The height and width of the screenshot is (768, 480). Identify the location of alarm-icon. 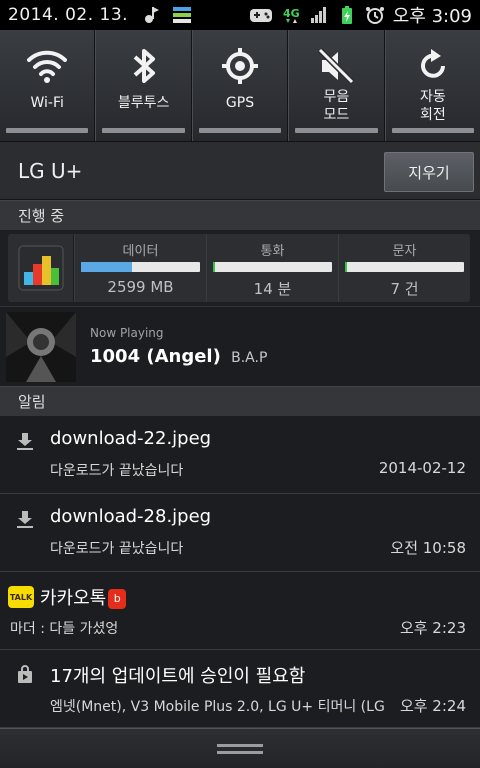
(374, 15).